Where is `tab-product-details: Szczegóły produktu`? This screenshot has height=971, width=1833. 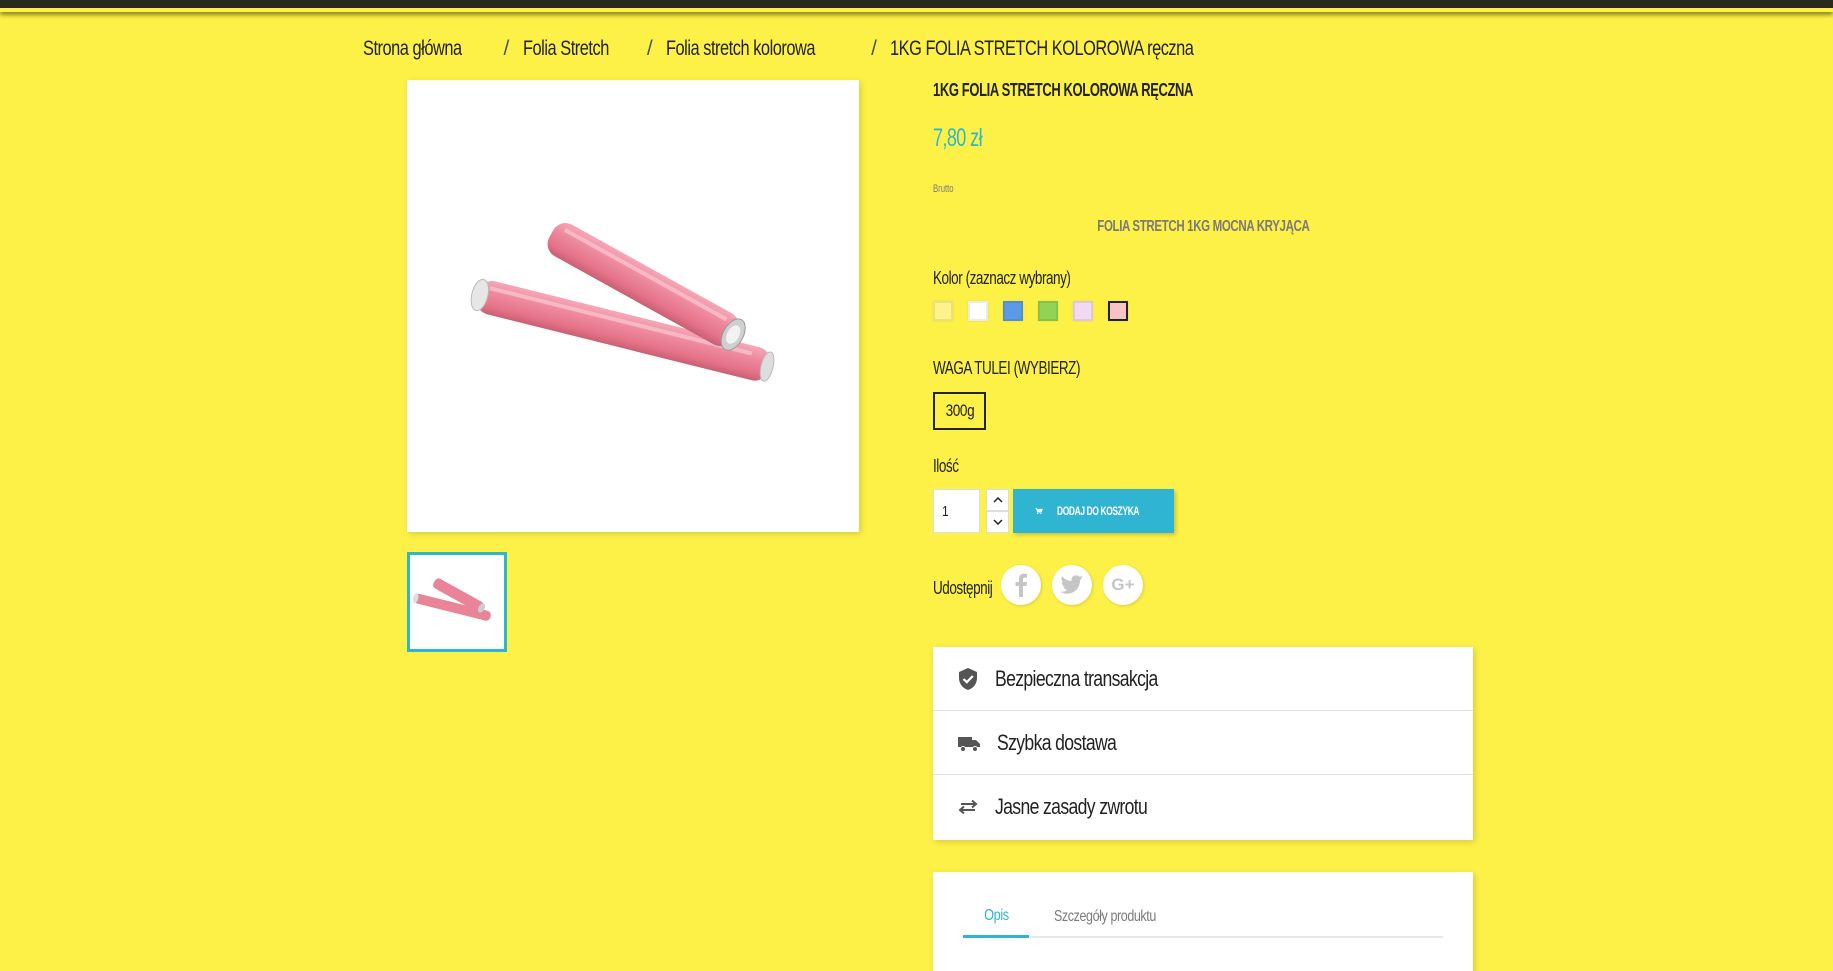
tab-product-details: Szczegóły produktu is located at coordinates (1119, 917).